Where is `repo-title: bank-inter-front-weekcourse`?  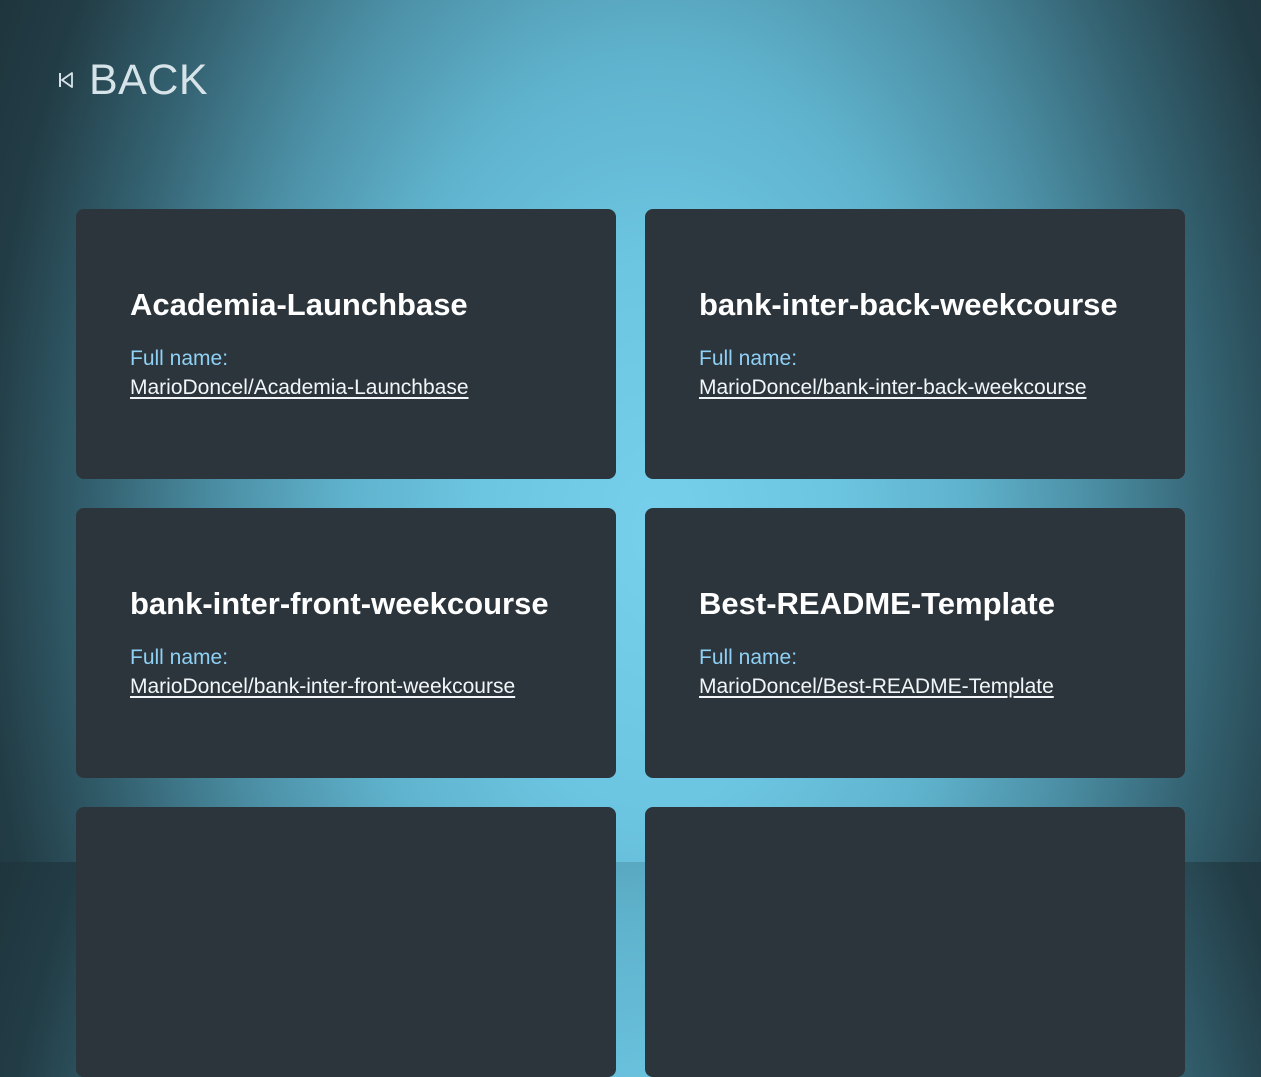 repo-title: bank-inter-front-weekcourse is located at coordinates (339, 603).